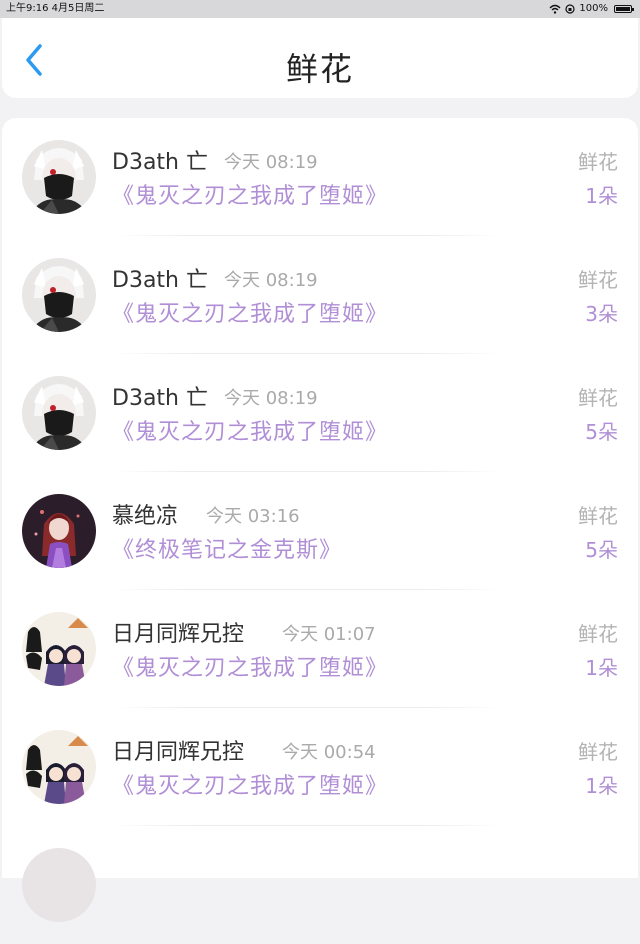 Image resolution: width=640 pixels, height=944 pixels. What do you see at coordinates (320, 413) in the screenshot?
I see `gift-list-item: D3ath 亡 今天 08:19 《鬼灭之刃之我成了堕姬》 鲜花 5朵` at bounding box center [320, 413].